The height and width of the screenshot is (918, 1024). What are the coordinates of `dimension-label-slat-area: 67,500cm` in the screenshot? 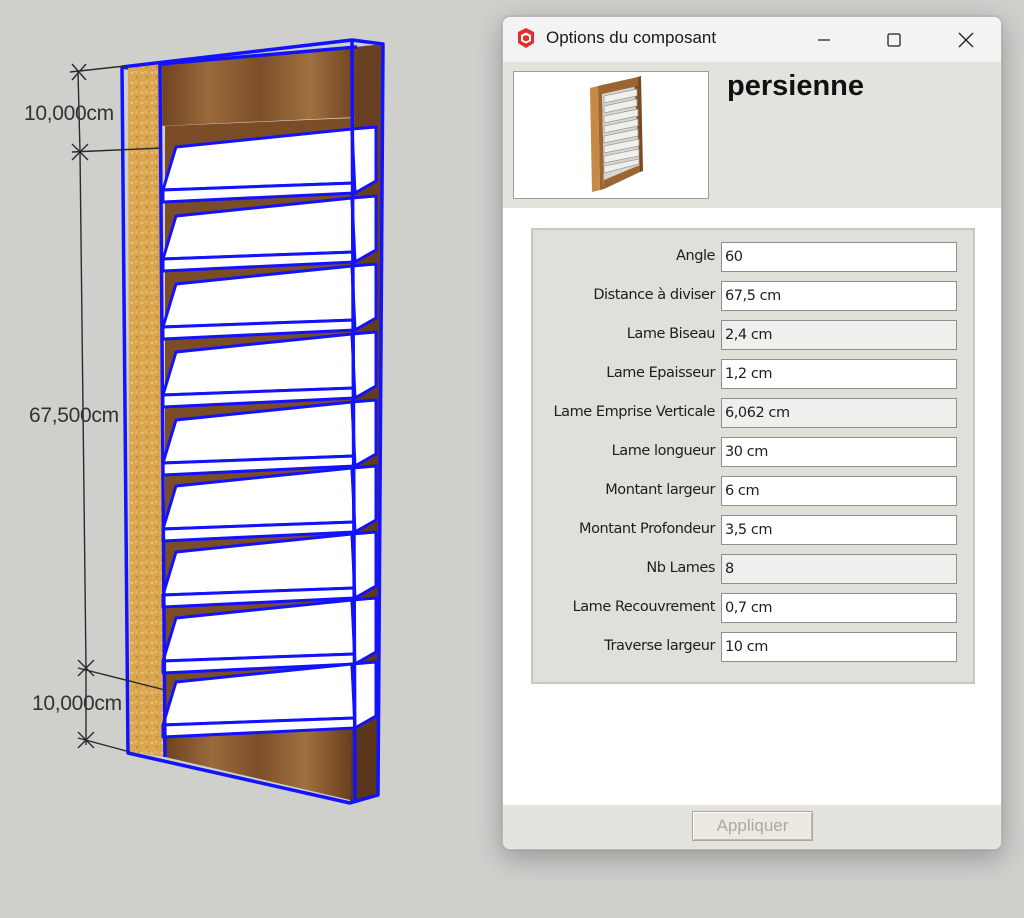 It's located at (74, 415).